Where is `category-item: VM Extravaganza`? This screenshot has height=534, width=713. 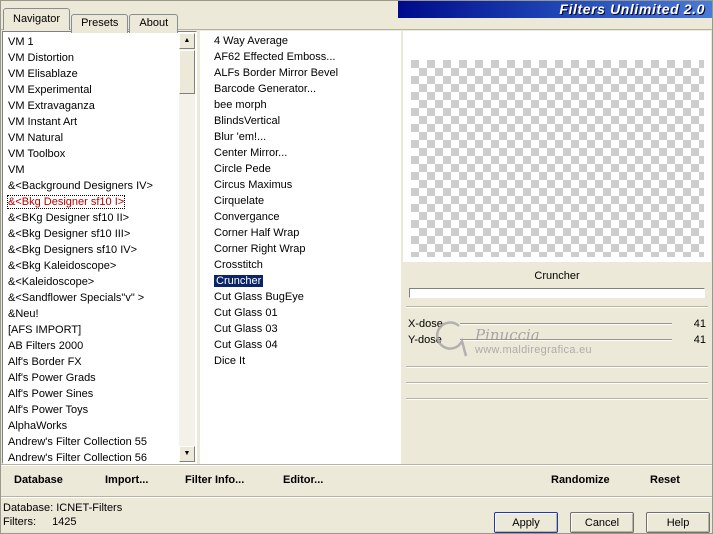 category-item: VM Extravaganza is located at coordinates (91, 106).